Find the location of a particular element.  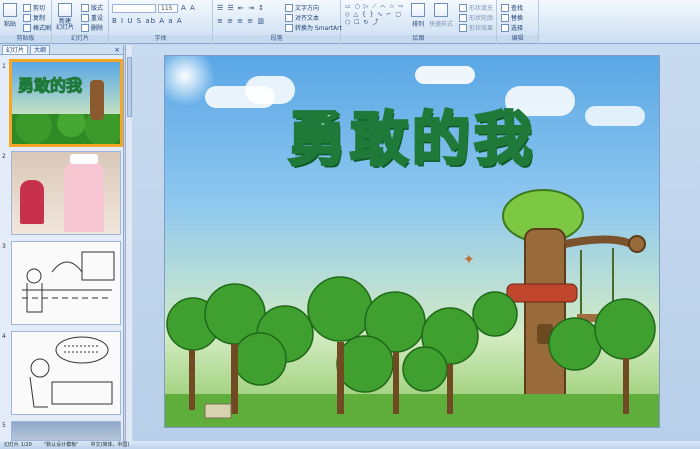

quick-styles-button: 快速样式 is located at coordinates (441, 15).